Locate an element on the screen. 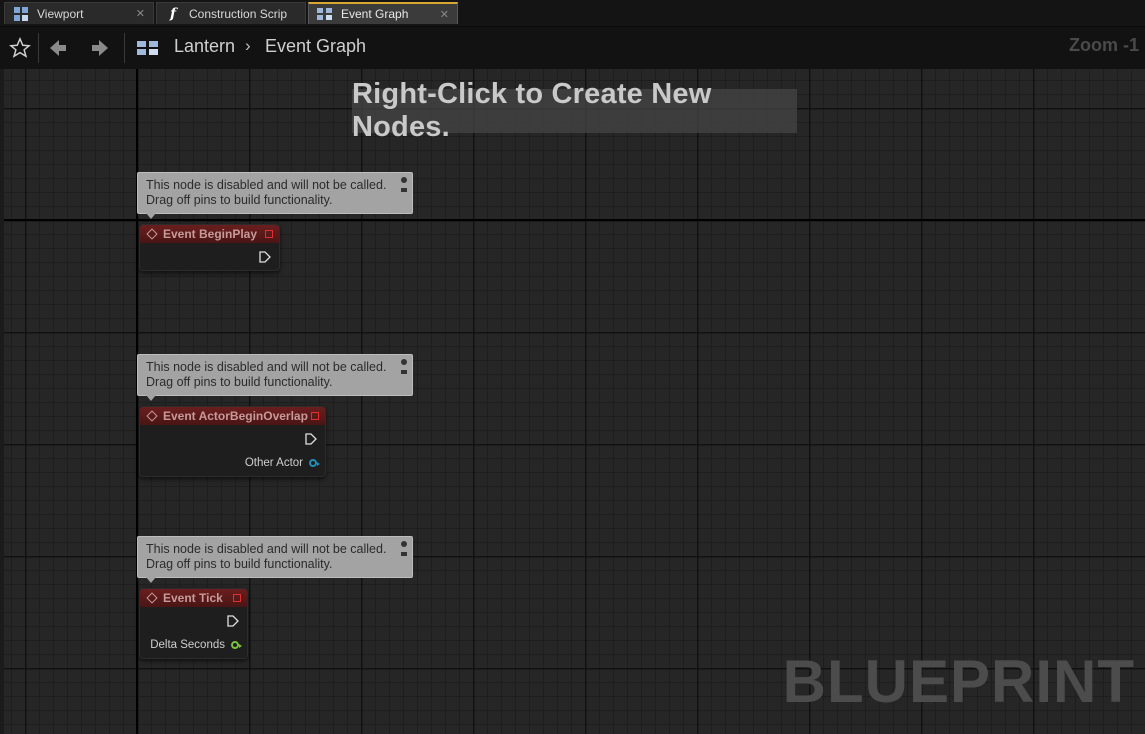 The image size is (1145, 734). event-tick-node: Event Tick Delta Seconds is located at coordinates (193, 623).